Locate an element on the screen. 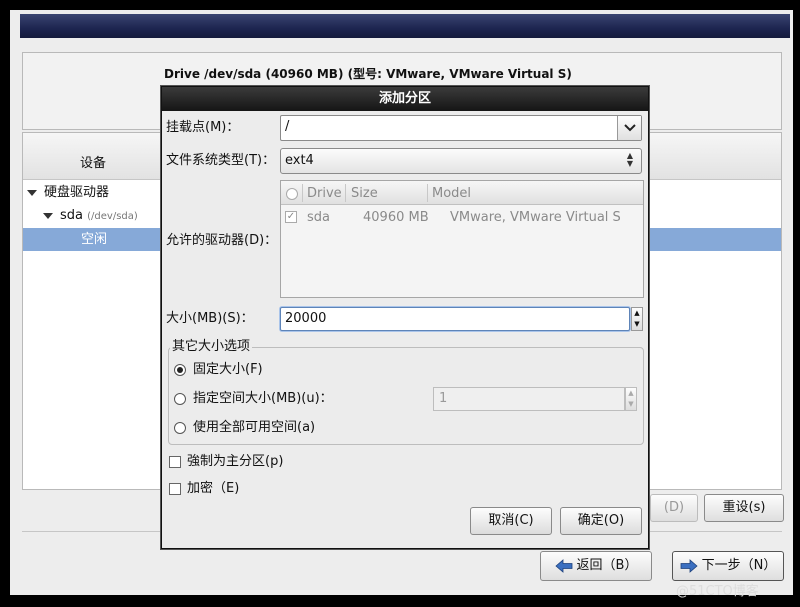 The width and height of the screenshot is (800, 607). encrypt-checkbox is located at coordinates (175, 489).